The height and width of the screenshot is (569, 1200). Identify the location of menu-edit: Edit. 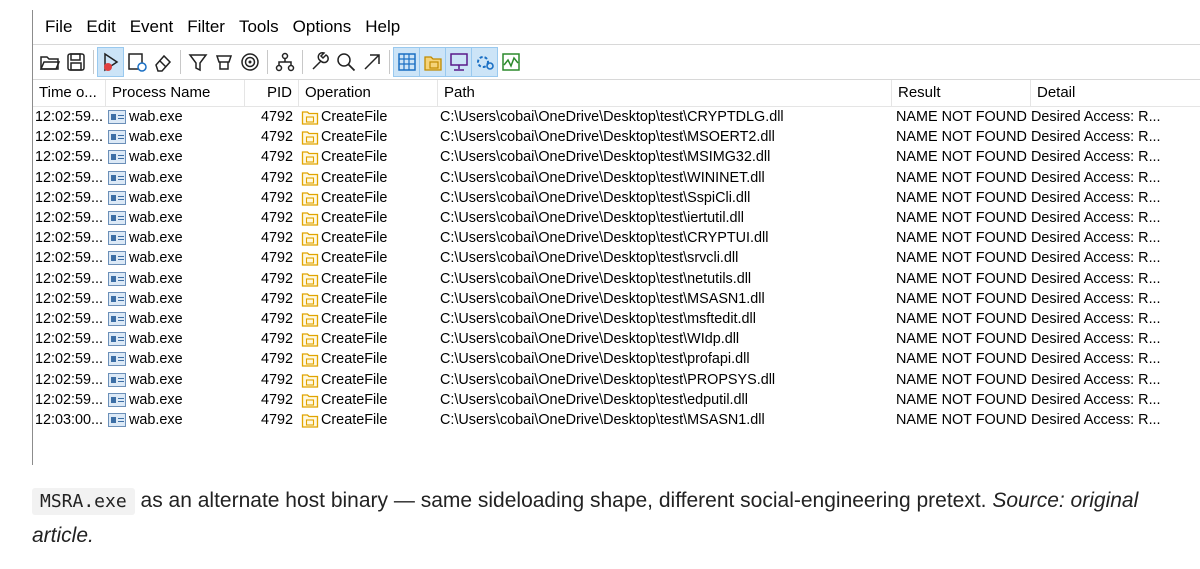
(100, 27).